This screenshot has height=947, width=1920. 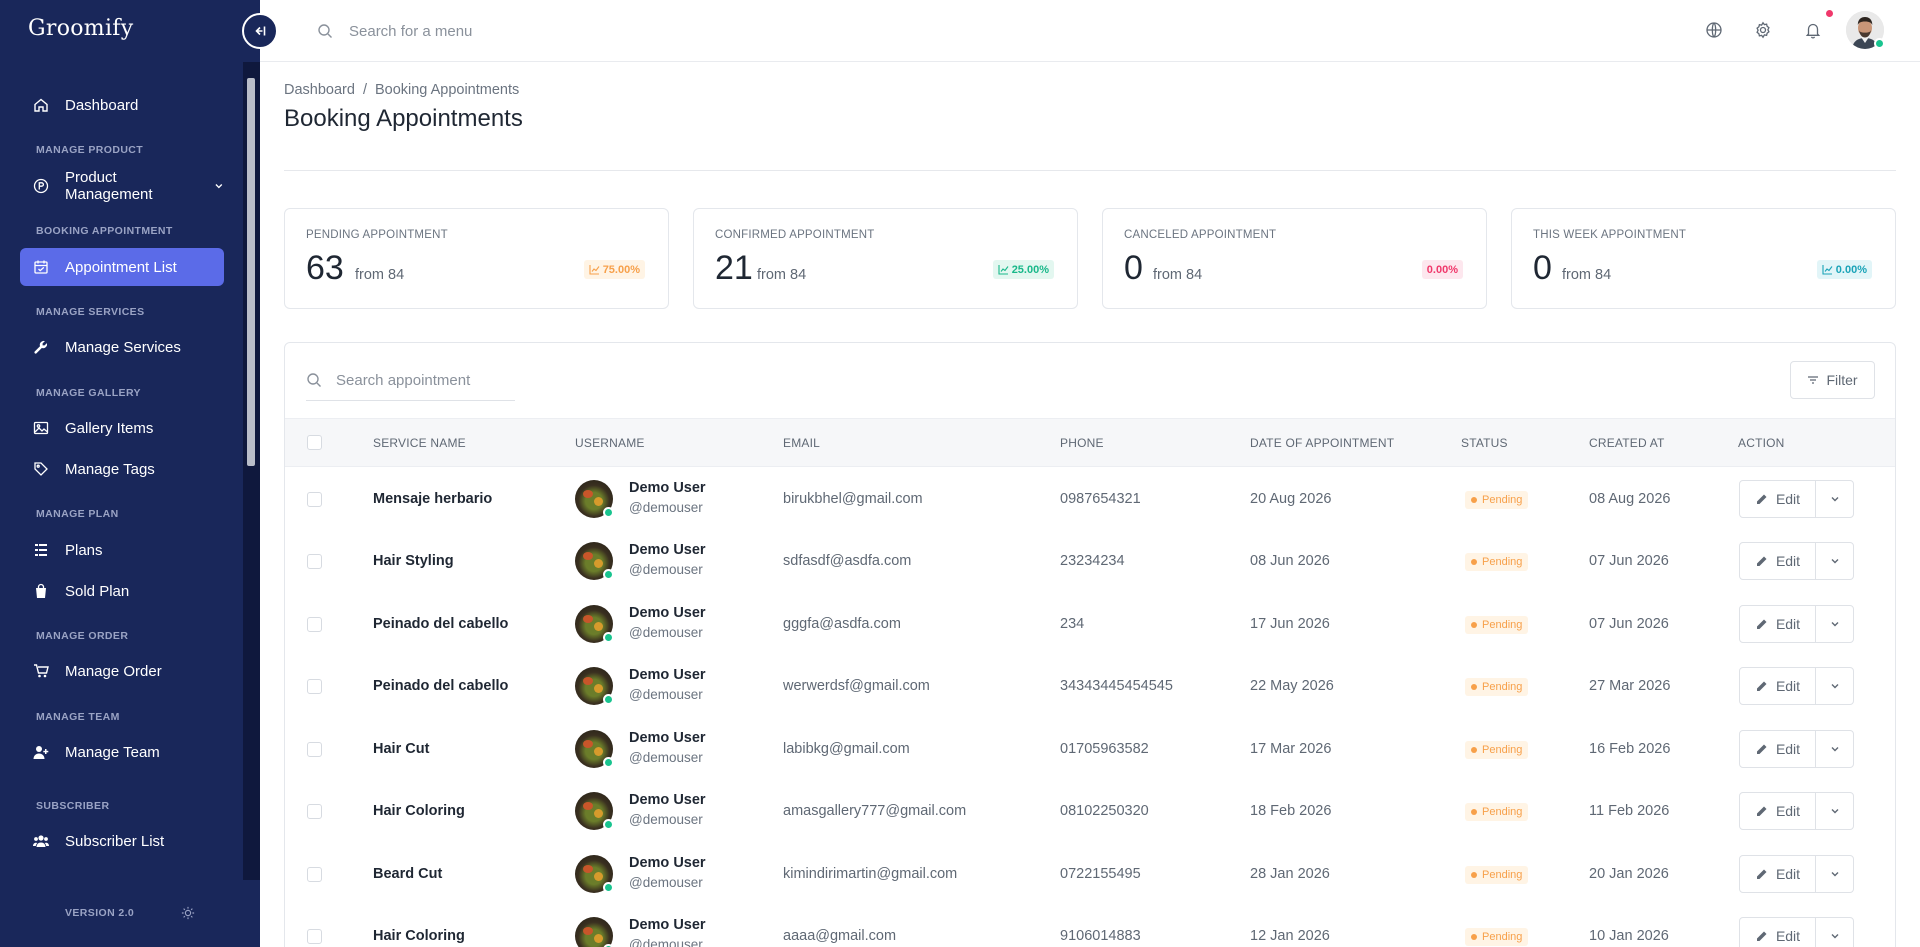 What do you see at coordinates (1484, 443) in the screenshot?
I see `column-header-status: STATUS` at bounding box center [1484, 443].